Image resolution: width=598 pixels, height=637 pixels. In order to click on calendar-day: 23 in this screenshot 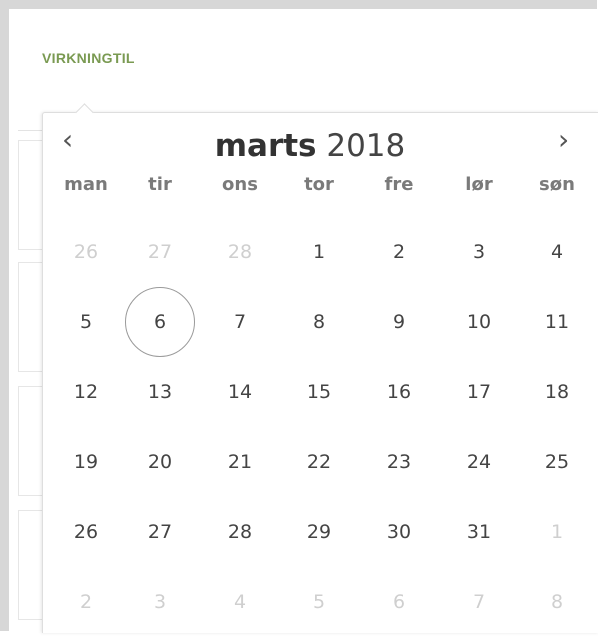, I will do `click(399, 462)`.